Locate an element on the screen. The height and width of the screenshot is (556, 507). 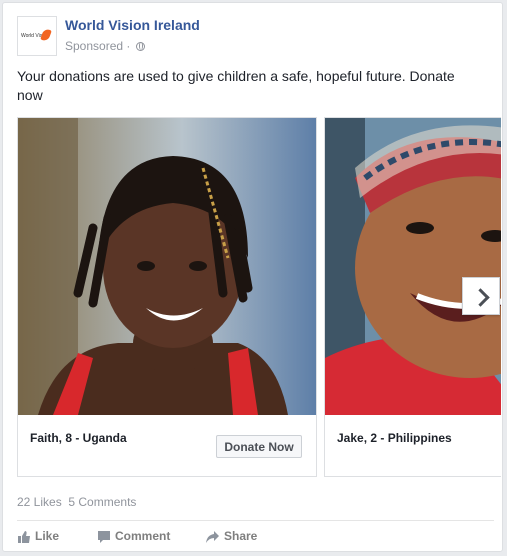
thumbs-up-icon is located at coordinates (24, 536).